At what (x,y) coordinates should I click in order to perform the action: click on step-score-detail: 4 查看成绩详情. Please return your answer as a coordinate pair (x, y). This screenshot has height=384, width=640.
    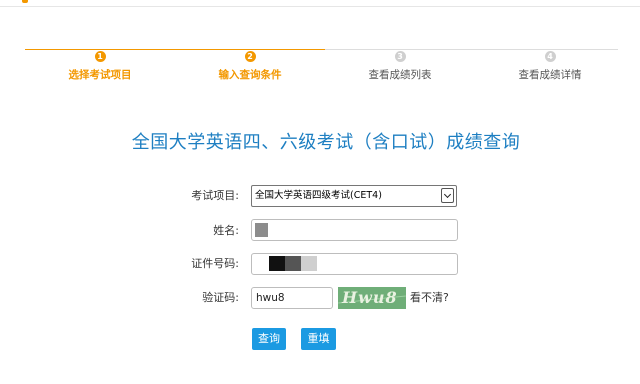
    Looking at the image, I should click on (550, 63).